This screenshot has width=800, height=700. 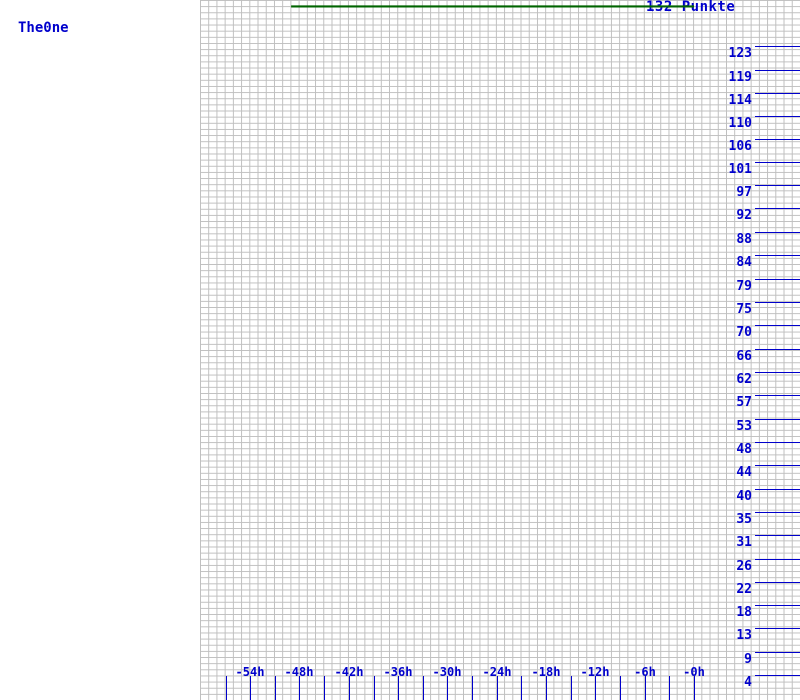 What do you see at coordinates (740, 123) in the screenshot?
I see `y-axis-tick-label: 110` at bounding box center [740, 123].